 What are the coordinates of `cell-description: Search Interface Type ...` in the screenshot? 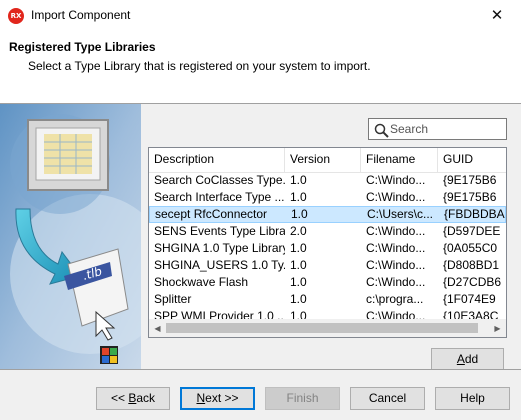 It's located at (219, 197).